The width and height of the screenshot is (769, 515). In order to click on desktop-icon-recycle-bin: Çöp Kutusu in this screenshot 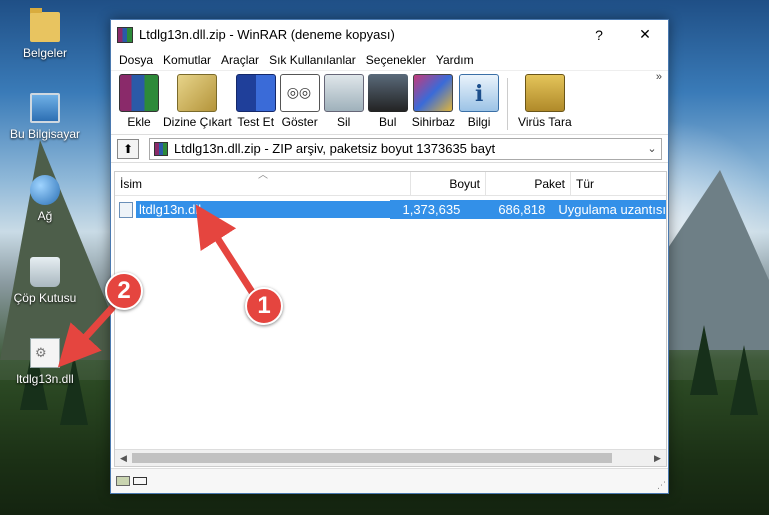, I will do `click(45, 281)`.